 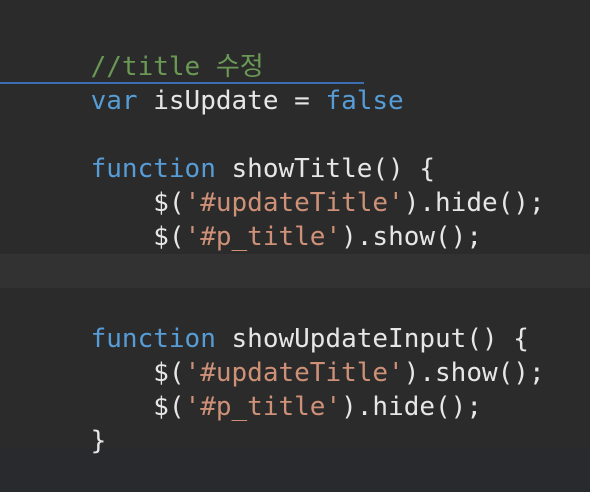 I want to click on code-line-12: }, so click(x=295, y=423).